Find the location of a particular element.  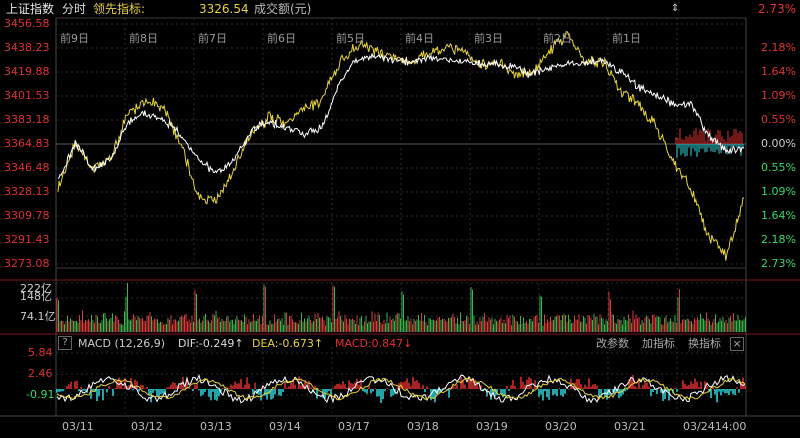

date-label: 03/13 is located at coordinates (216, 426).